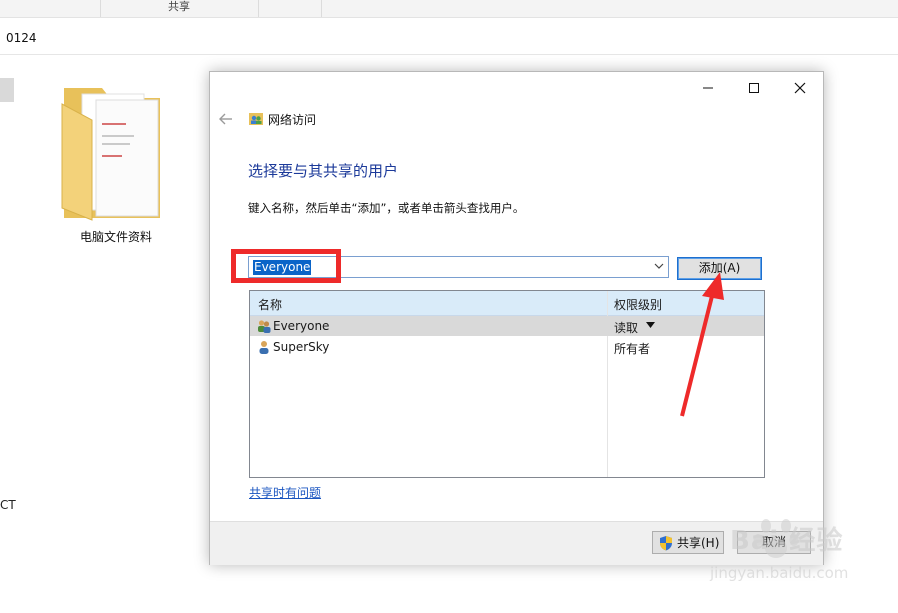 Image resolution: width=898 pixels, height=613 pixels. What do you see at coordinates (779, 573) in the screenshot?
I see `watermark-url: jingyan.baidu.com` at bounding box center [779, 573].